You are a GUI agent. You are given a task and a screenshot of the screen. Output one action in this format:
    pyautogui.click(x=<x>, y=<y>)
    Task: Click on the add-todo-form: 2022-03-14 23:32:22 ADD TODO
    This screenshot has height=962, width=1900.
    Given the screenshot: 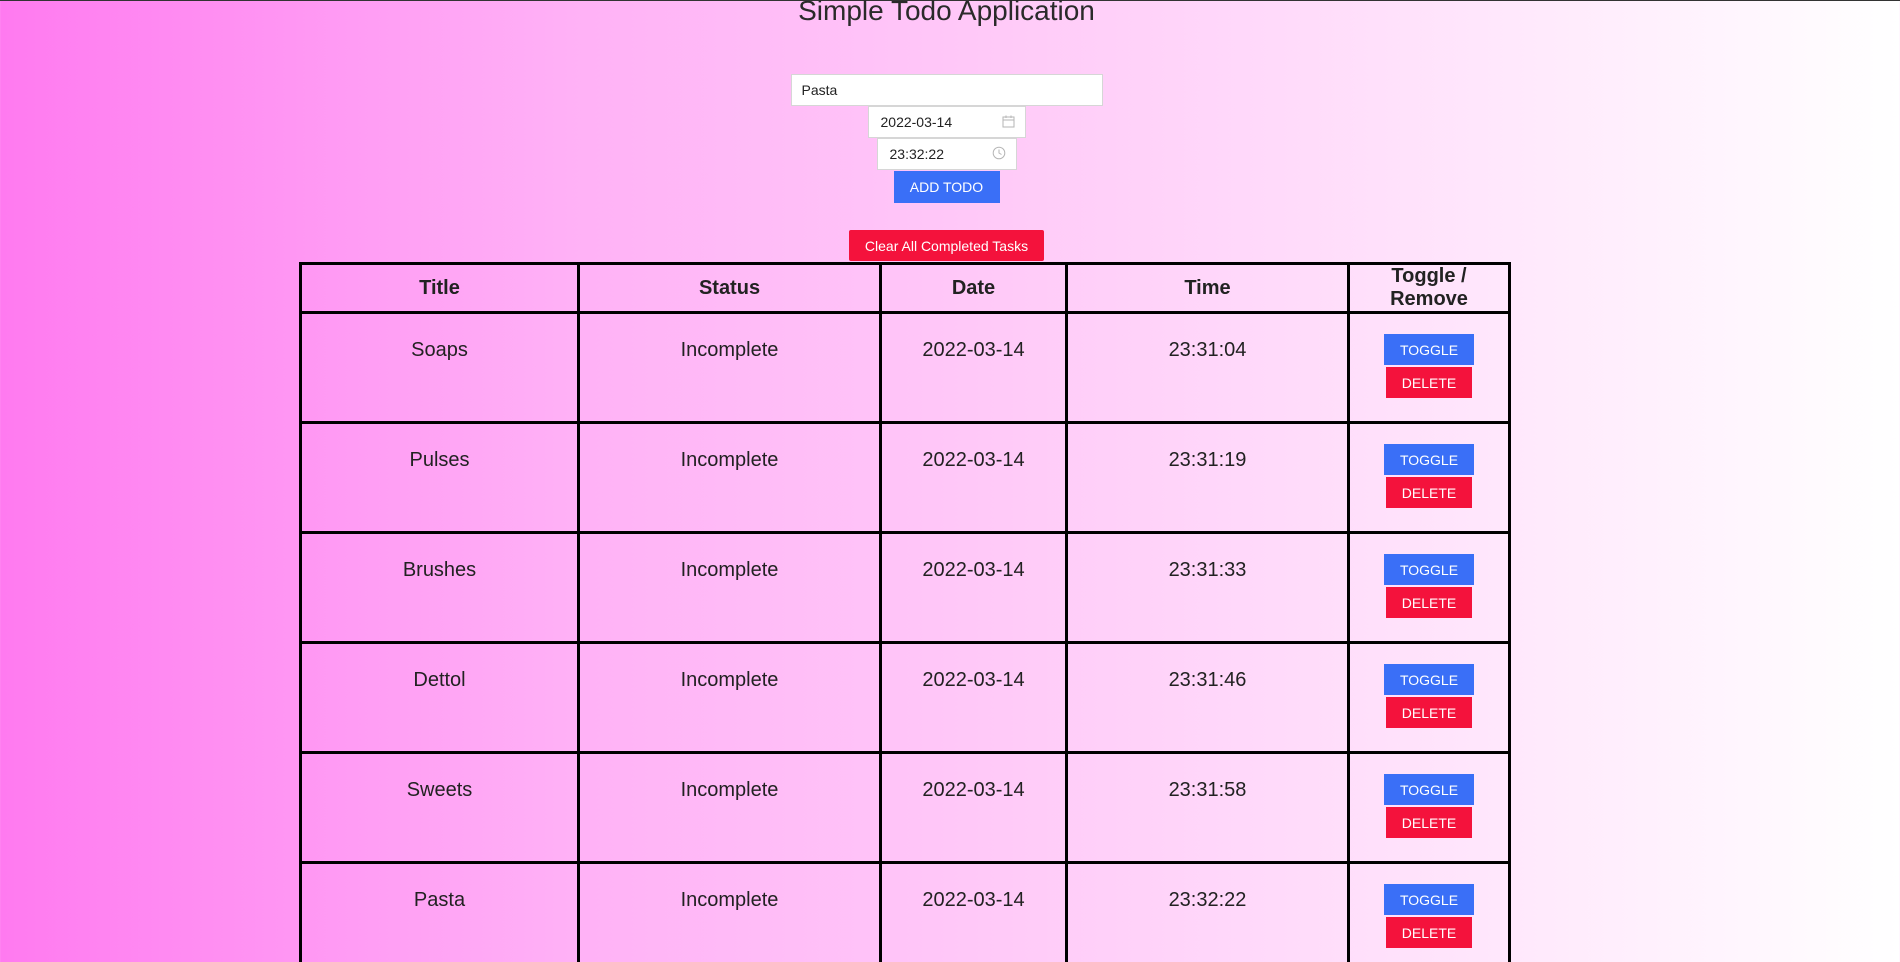 What is the action you would take?
    pyautogui.click(x=946, y=138)
    